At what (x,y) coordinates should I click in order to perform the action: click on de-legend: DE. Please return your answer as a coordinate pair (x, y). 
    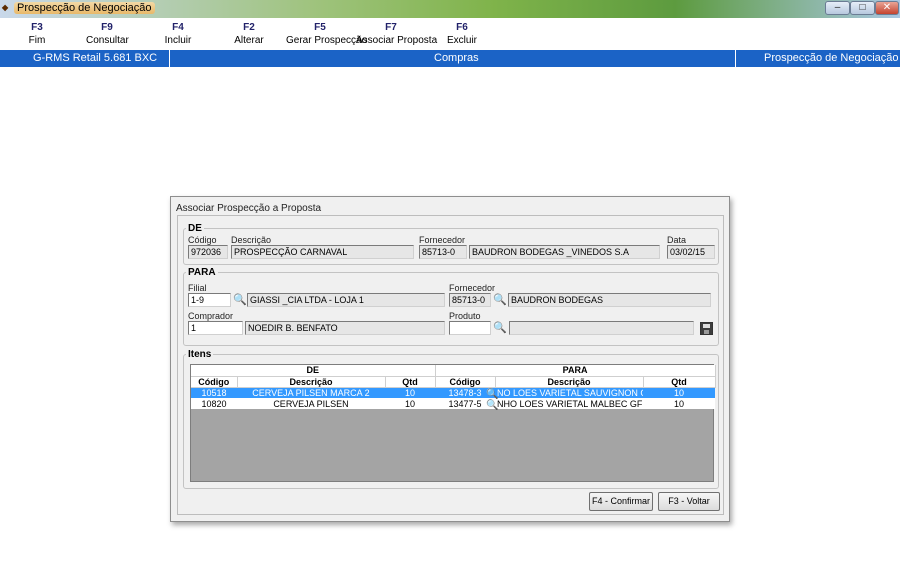
    Looking at the image, I should click on (195, 228).